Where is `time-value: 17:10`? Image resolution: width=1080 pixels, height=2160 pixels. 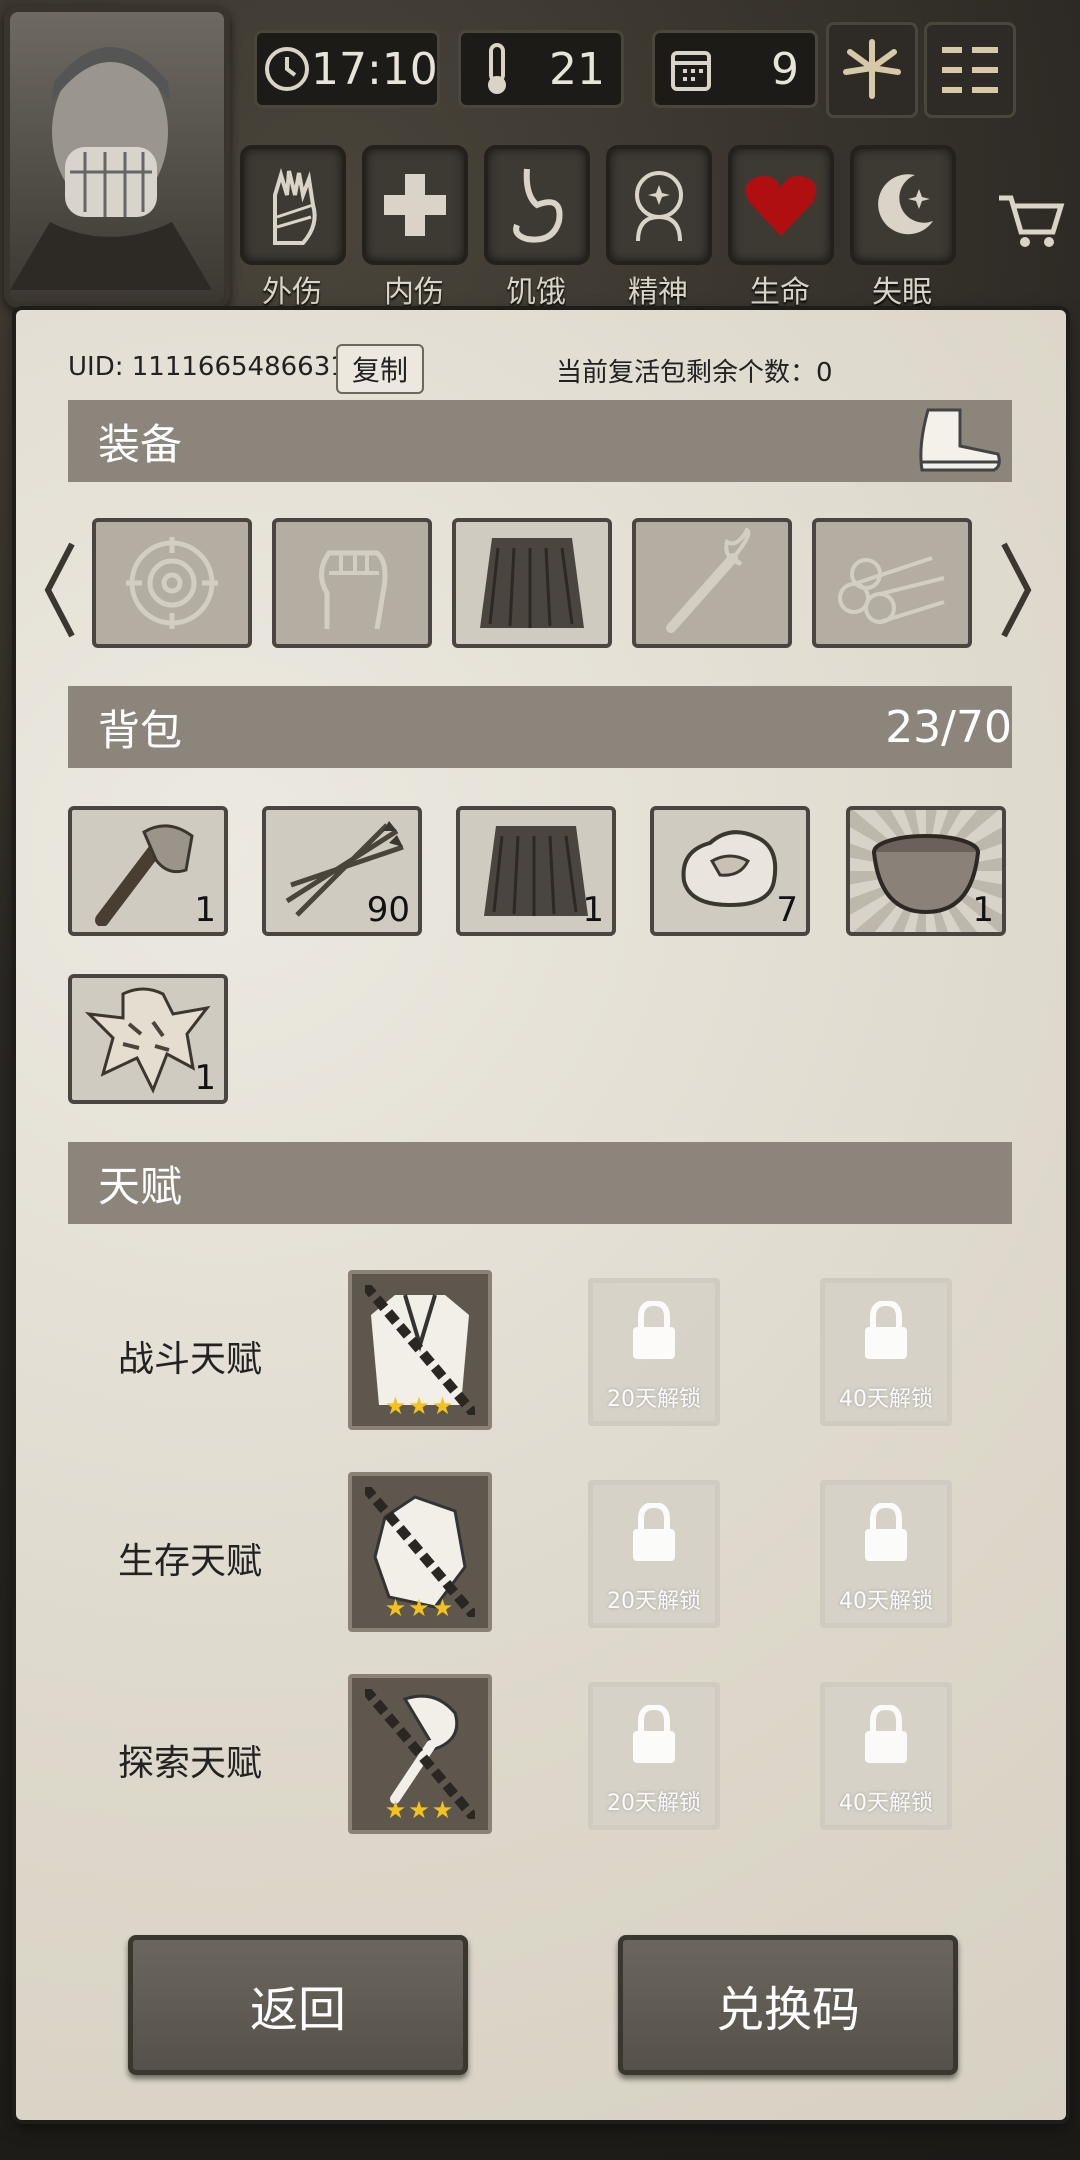
time-value: 17:10 is located at coordinates (374, 69).